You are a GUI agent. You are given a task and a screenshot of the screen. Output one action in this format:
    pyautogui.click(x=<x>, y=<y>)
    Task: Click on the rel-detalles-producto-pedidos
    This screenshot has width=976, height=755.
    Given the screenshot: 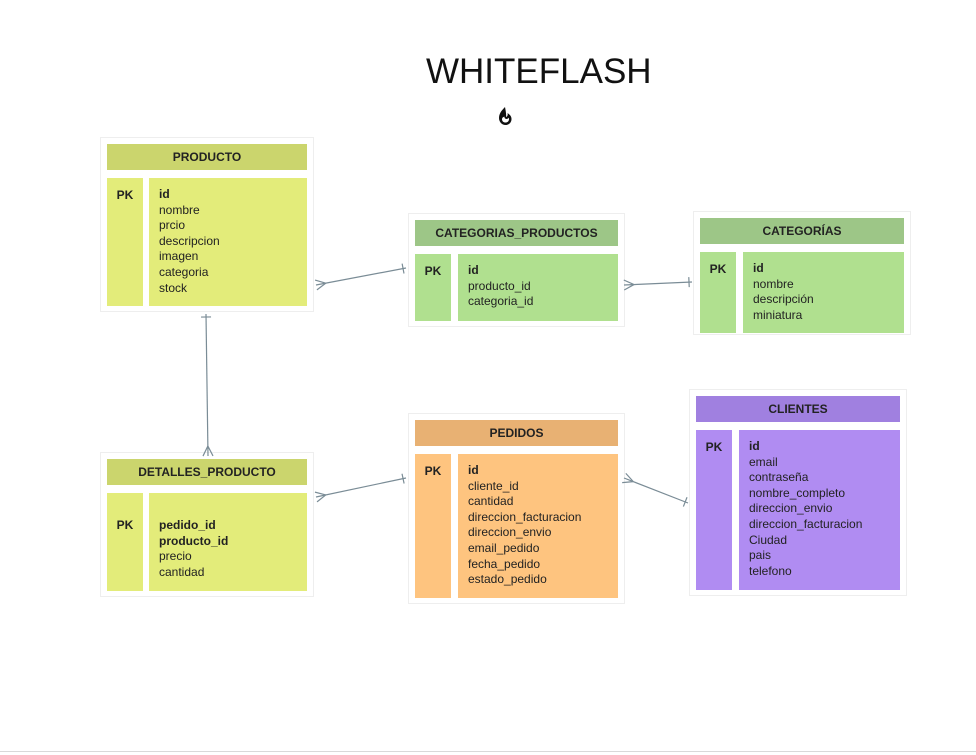 What is the action you would take?
    pyautogui.click(x=361, y=487)
    